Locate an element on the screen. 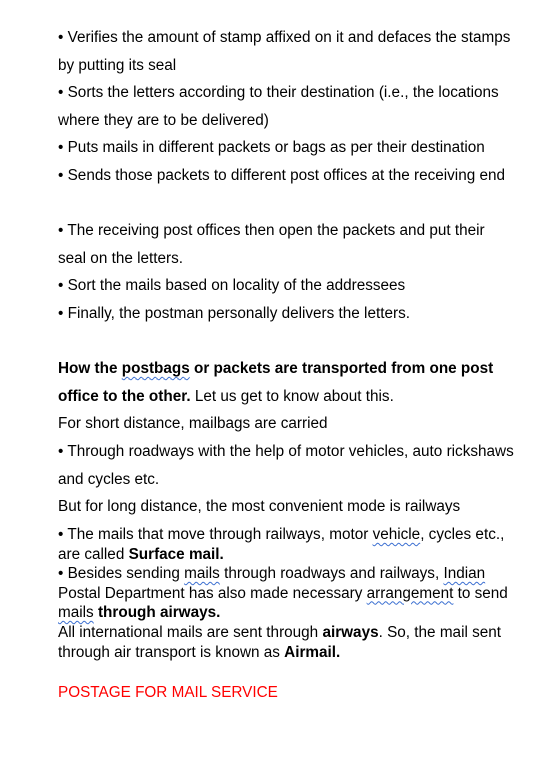 The image size is (545, 774). text-part: to send is located at coordinates (480, 593).